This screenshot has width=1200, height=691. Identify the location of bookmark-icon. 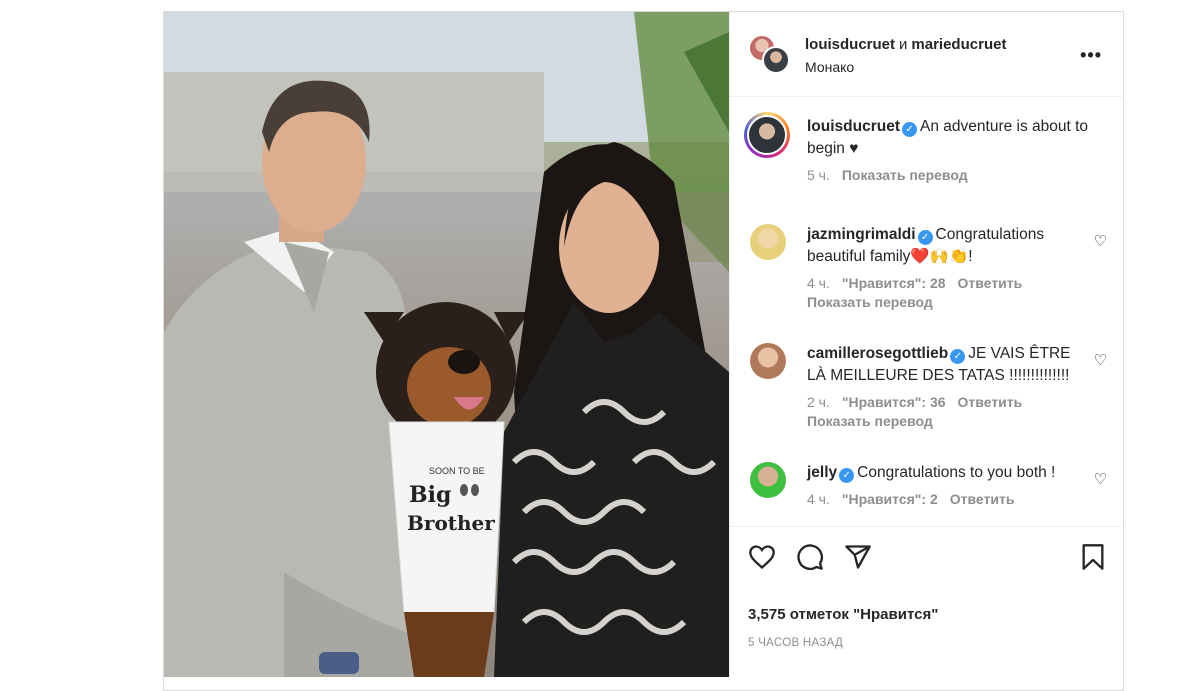
(1093, 559).